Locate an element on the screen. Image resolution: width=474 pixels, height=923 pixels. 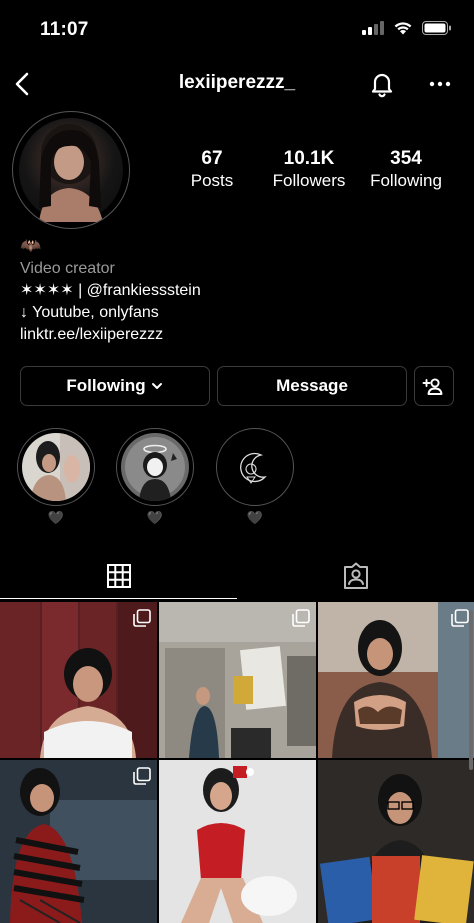
ellipsis-icon is located at coordinates (440, 86).